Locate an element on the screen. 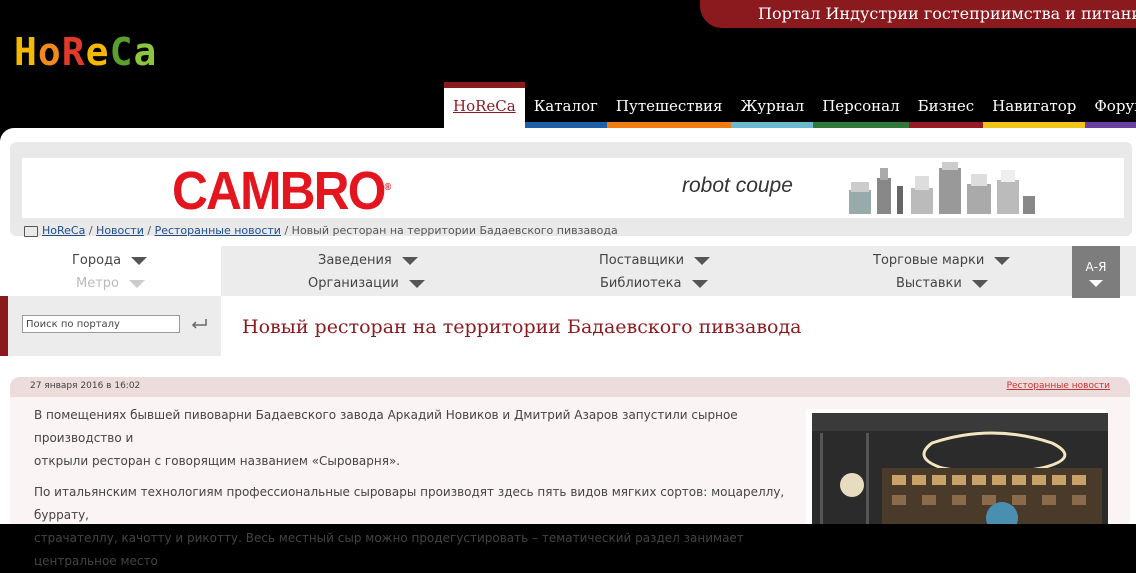  nav-item-label: Путешествия is located at coordinates (669, 106).